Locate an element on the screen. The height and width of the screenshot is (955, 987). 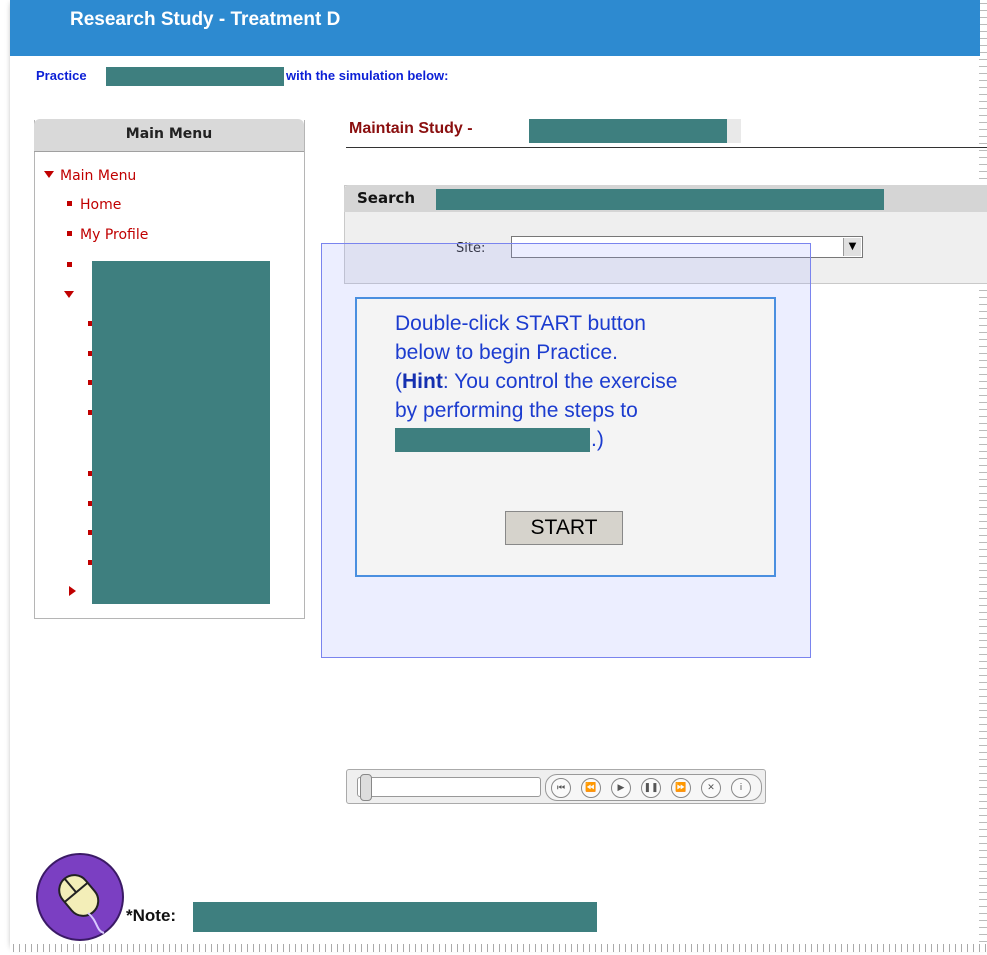
sidebar-item-label: Main Menu is located at coordinates (98, 176).